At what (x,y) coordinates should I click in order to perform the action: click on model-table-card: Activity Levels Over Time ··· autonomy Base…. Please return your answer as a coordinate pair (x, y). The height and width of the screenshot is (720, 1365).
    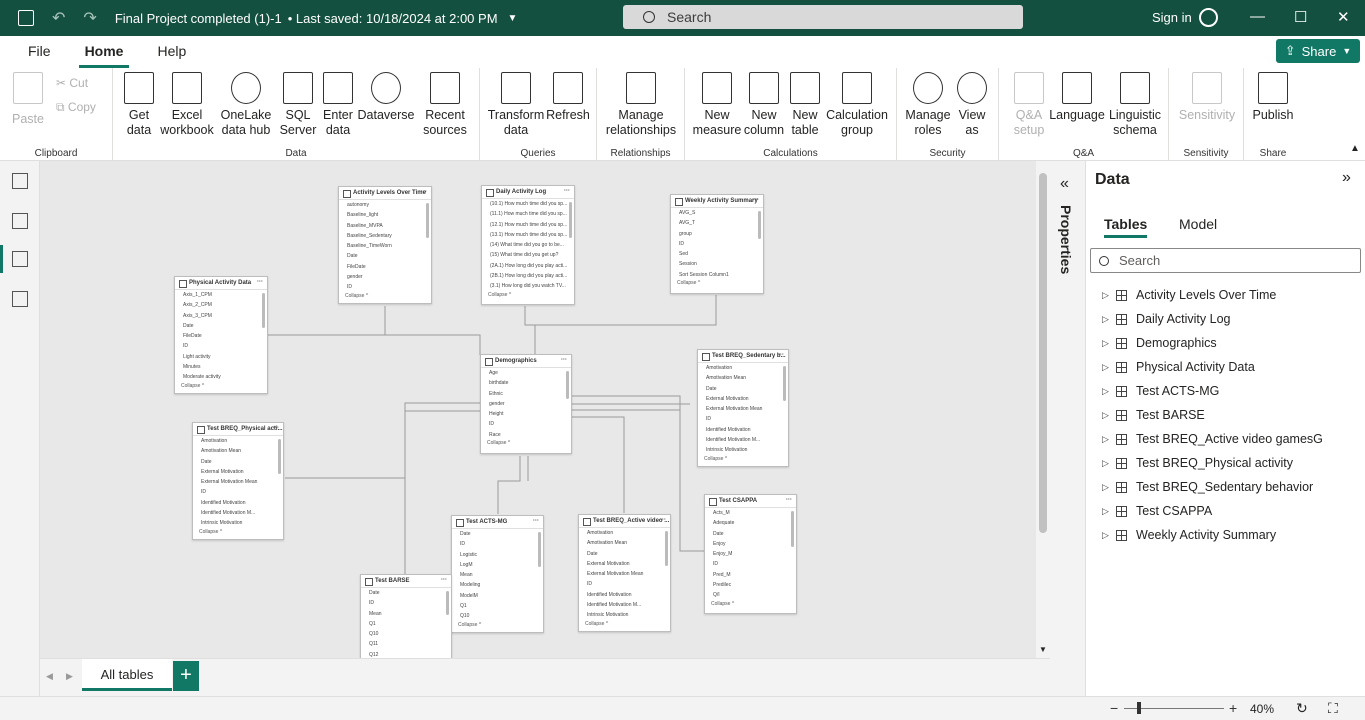
    Looking at the image, I should click on (385, 245).